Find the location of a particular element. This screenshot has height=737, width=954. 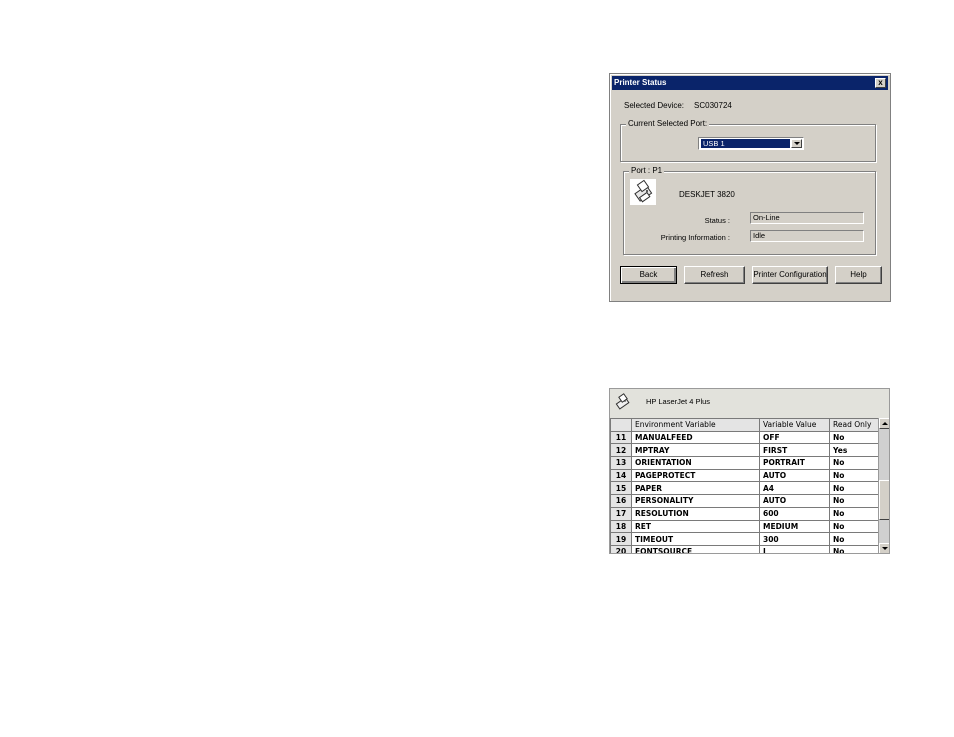

current-port-group: Current Selected Port: USB 1 is located at coordinates (748, 140).